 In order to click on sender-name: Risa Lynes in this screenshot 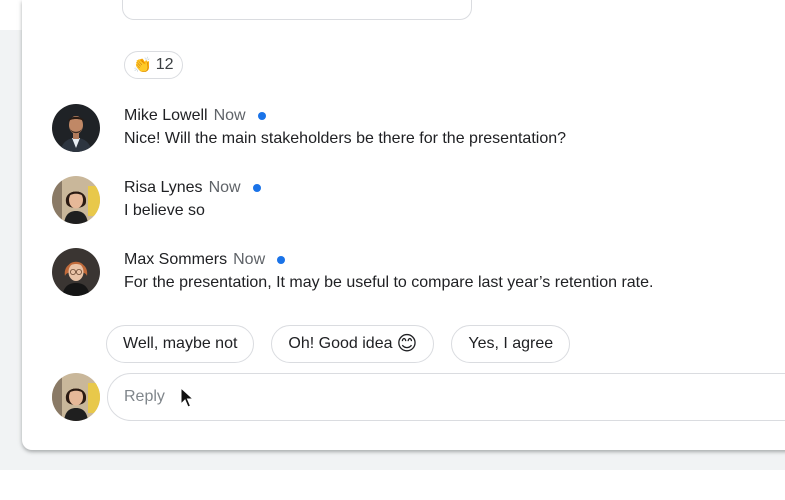, I will do `click(163, 188)`.